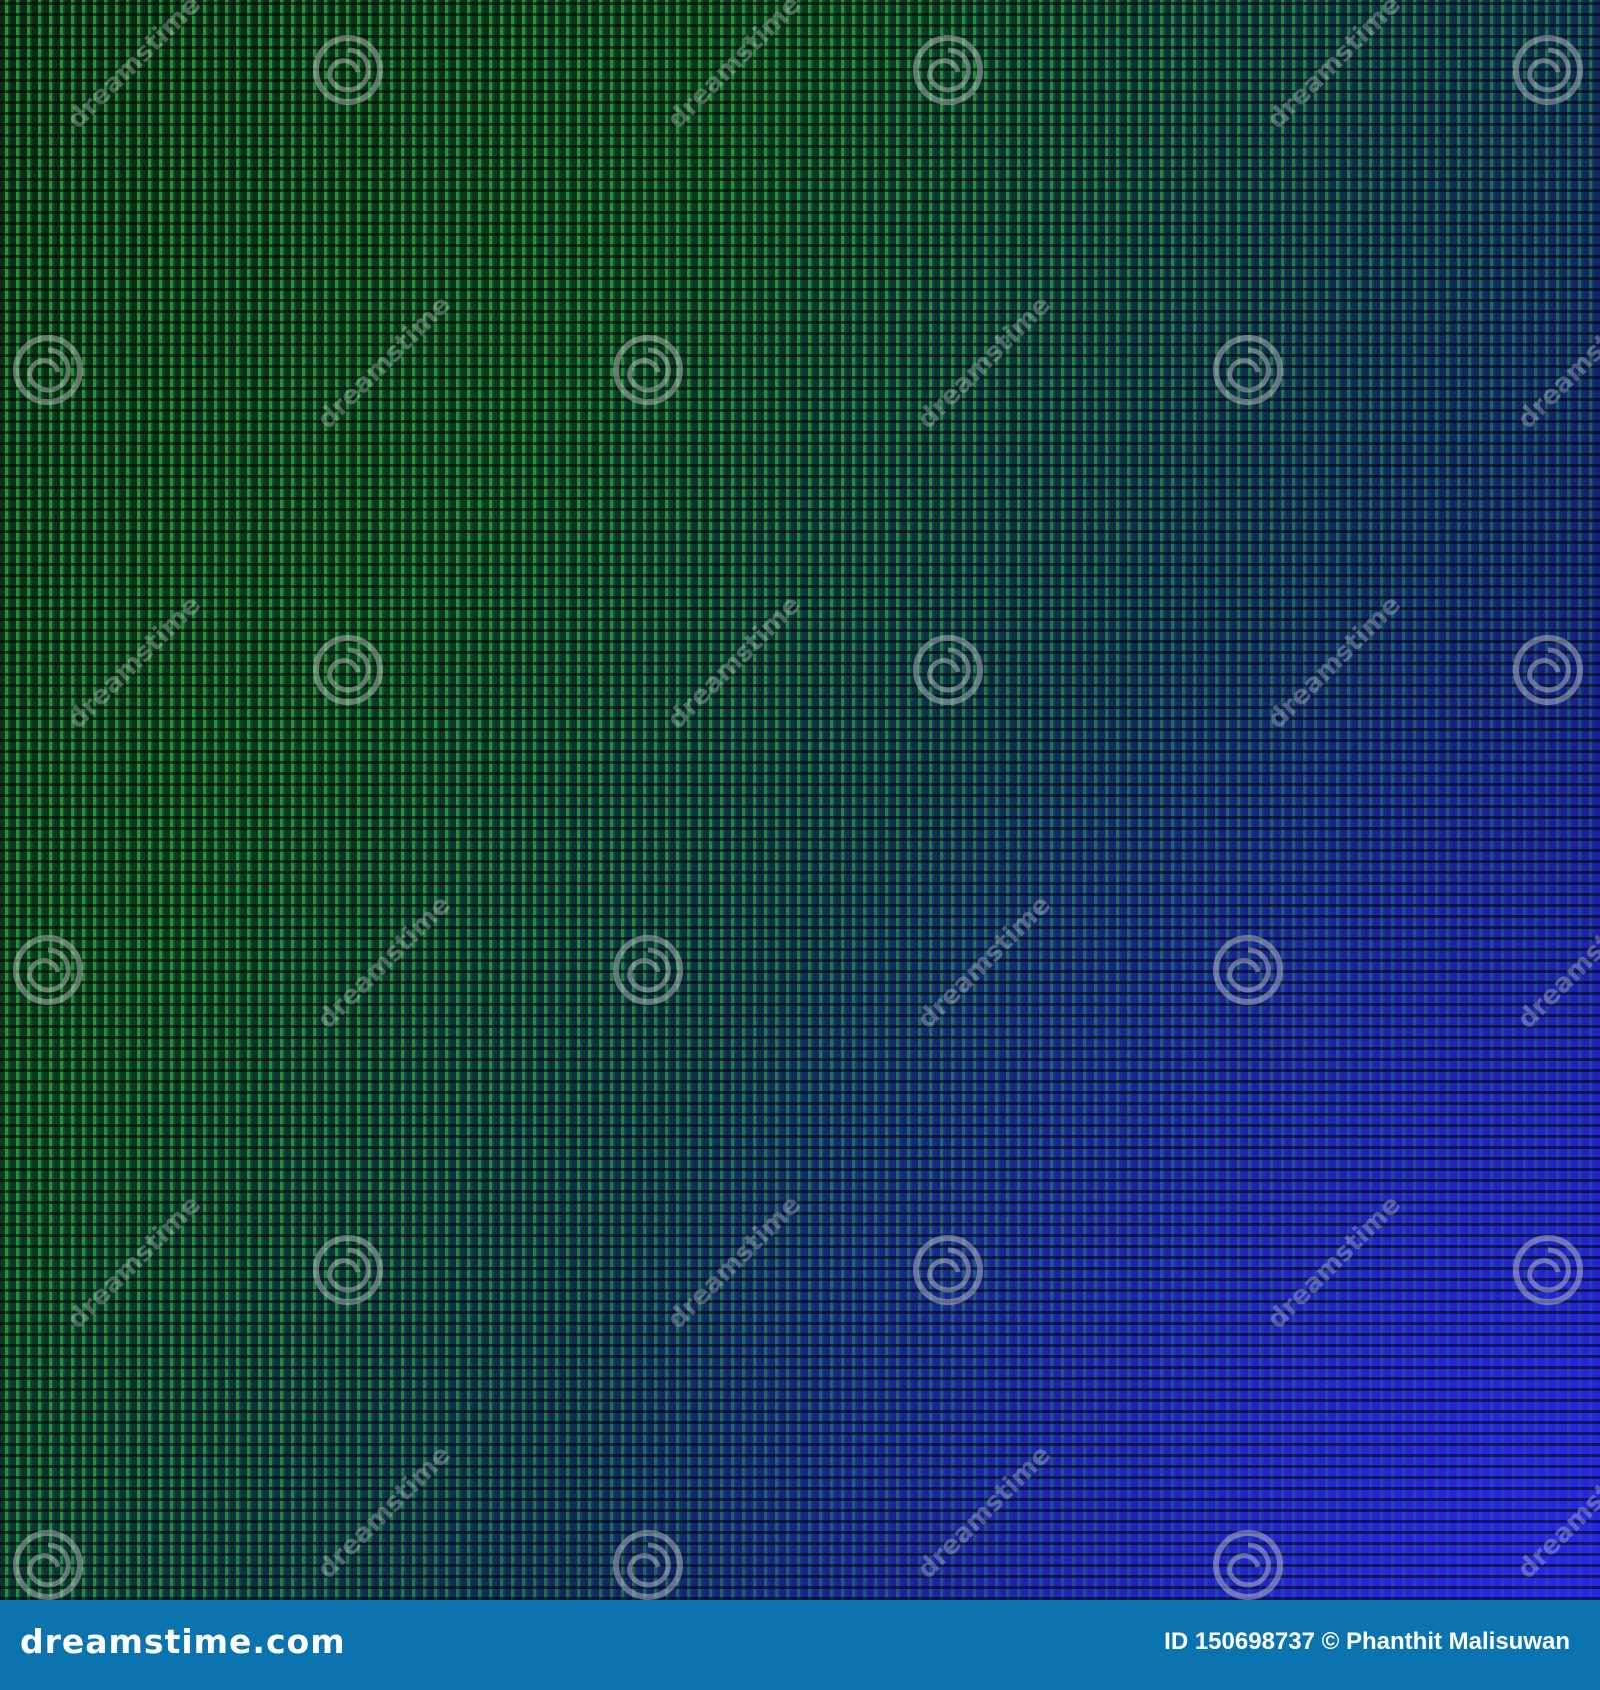 This screenshot has width=1600, height=1690. I want to click on footer-logo: dreamstime.com, so click(183, 1641).